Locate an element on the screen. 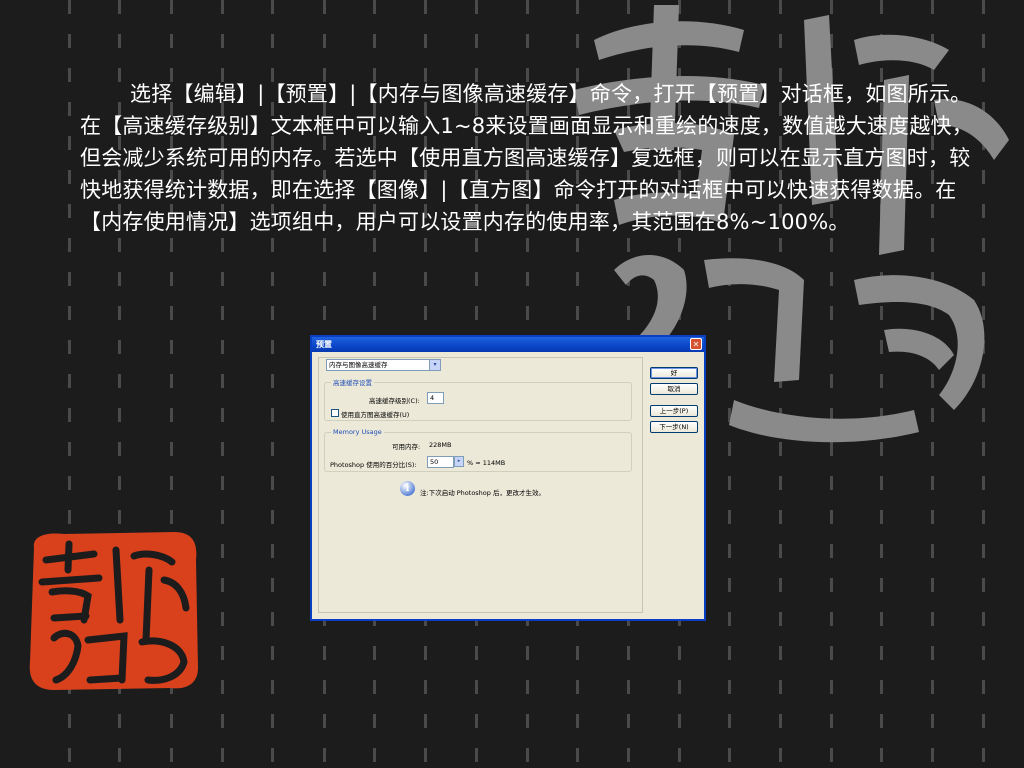 This screenshot has width=1024, height=768. available-memory-label: 可用内存: is located at coordinates (406, 447).